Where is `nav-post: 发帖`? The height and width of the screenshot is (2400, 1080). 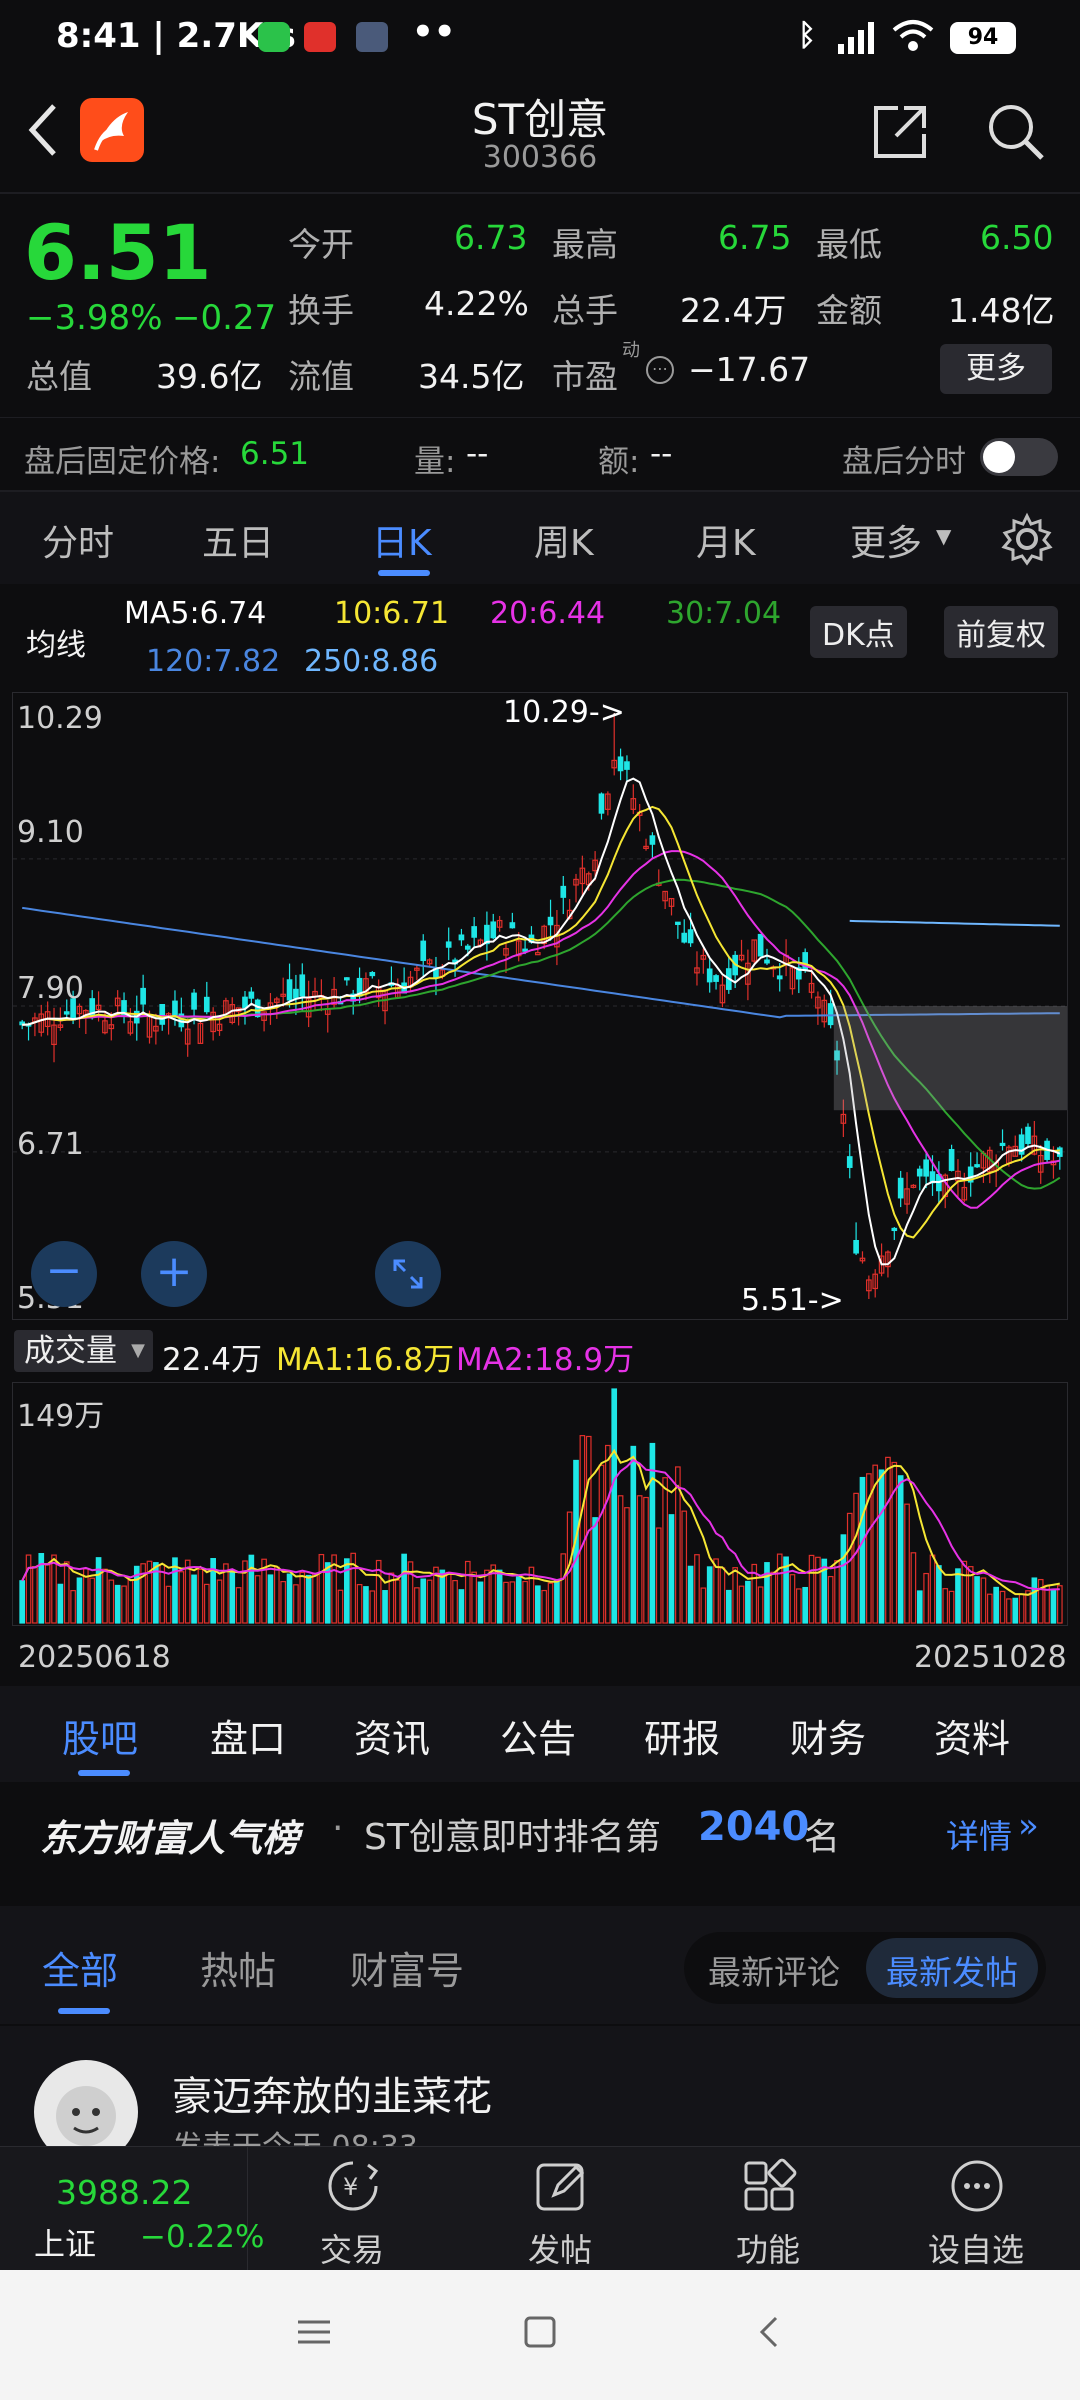 nav-post: 发帖 is located at coordinates (560, 2209).